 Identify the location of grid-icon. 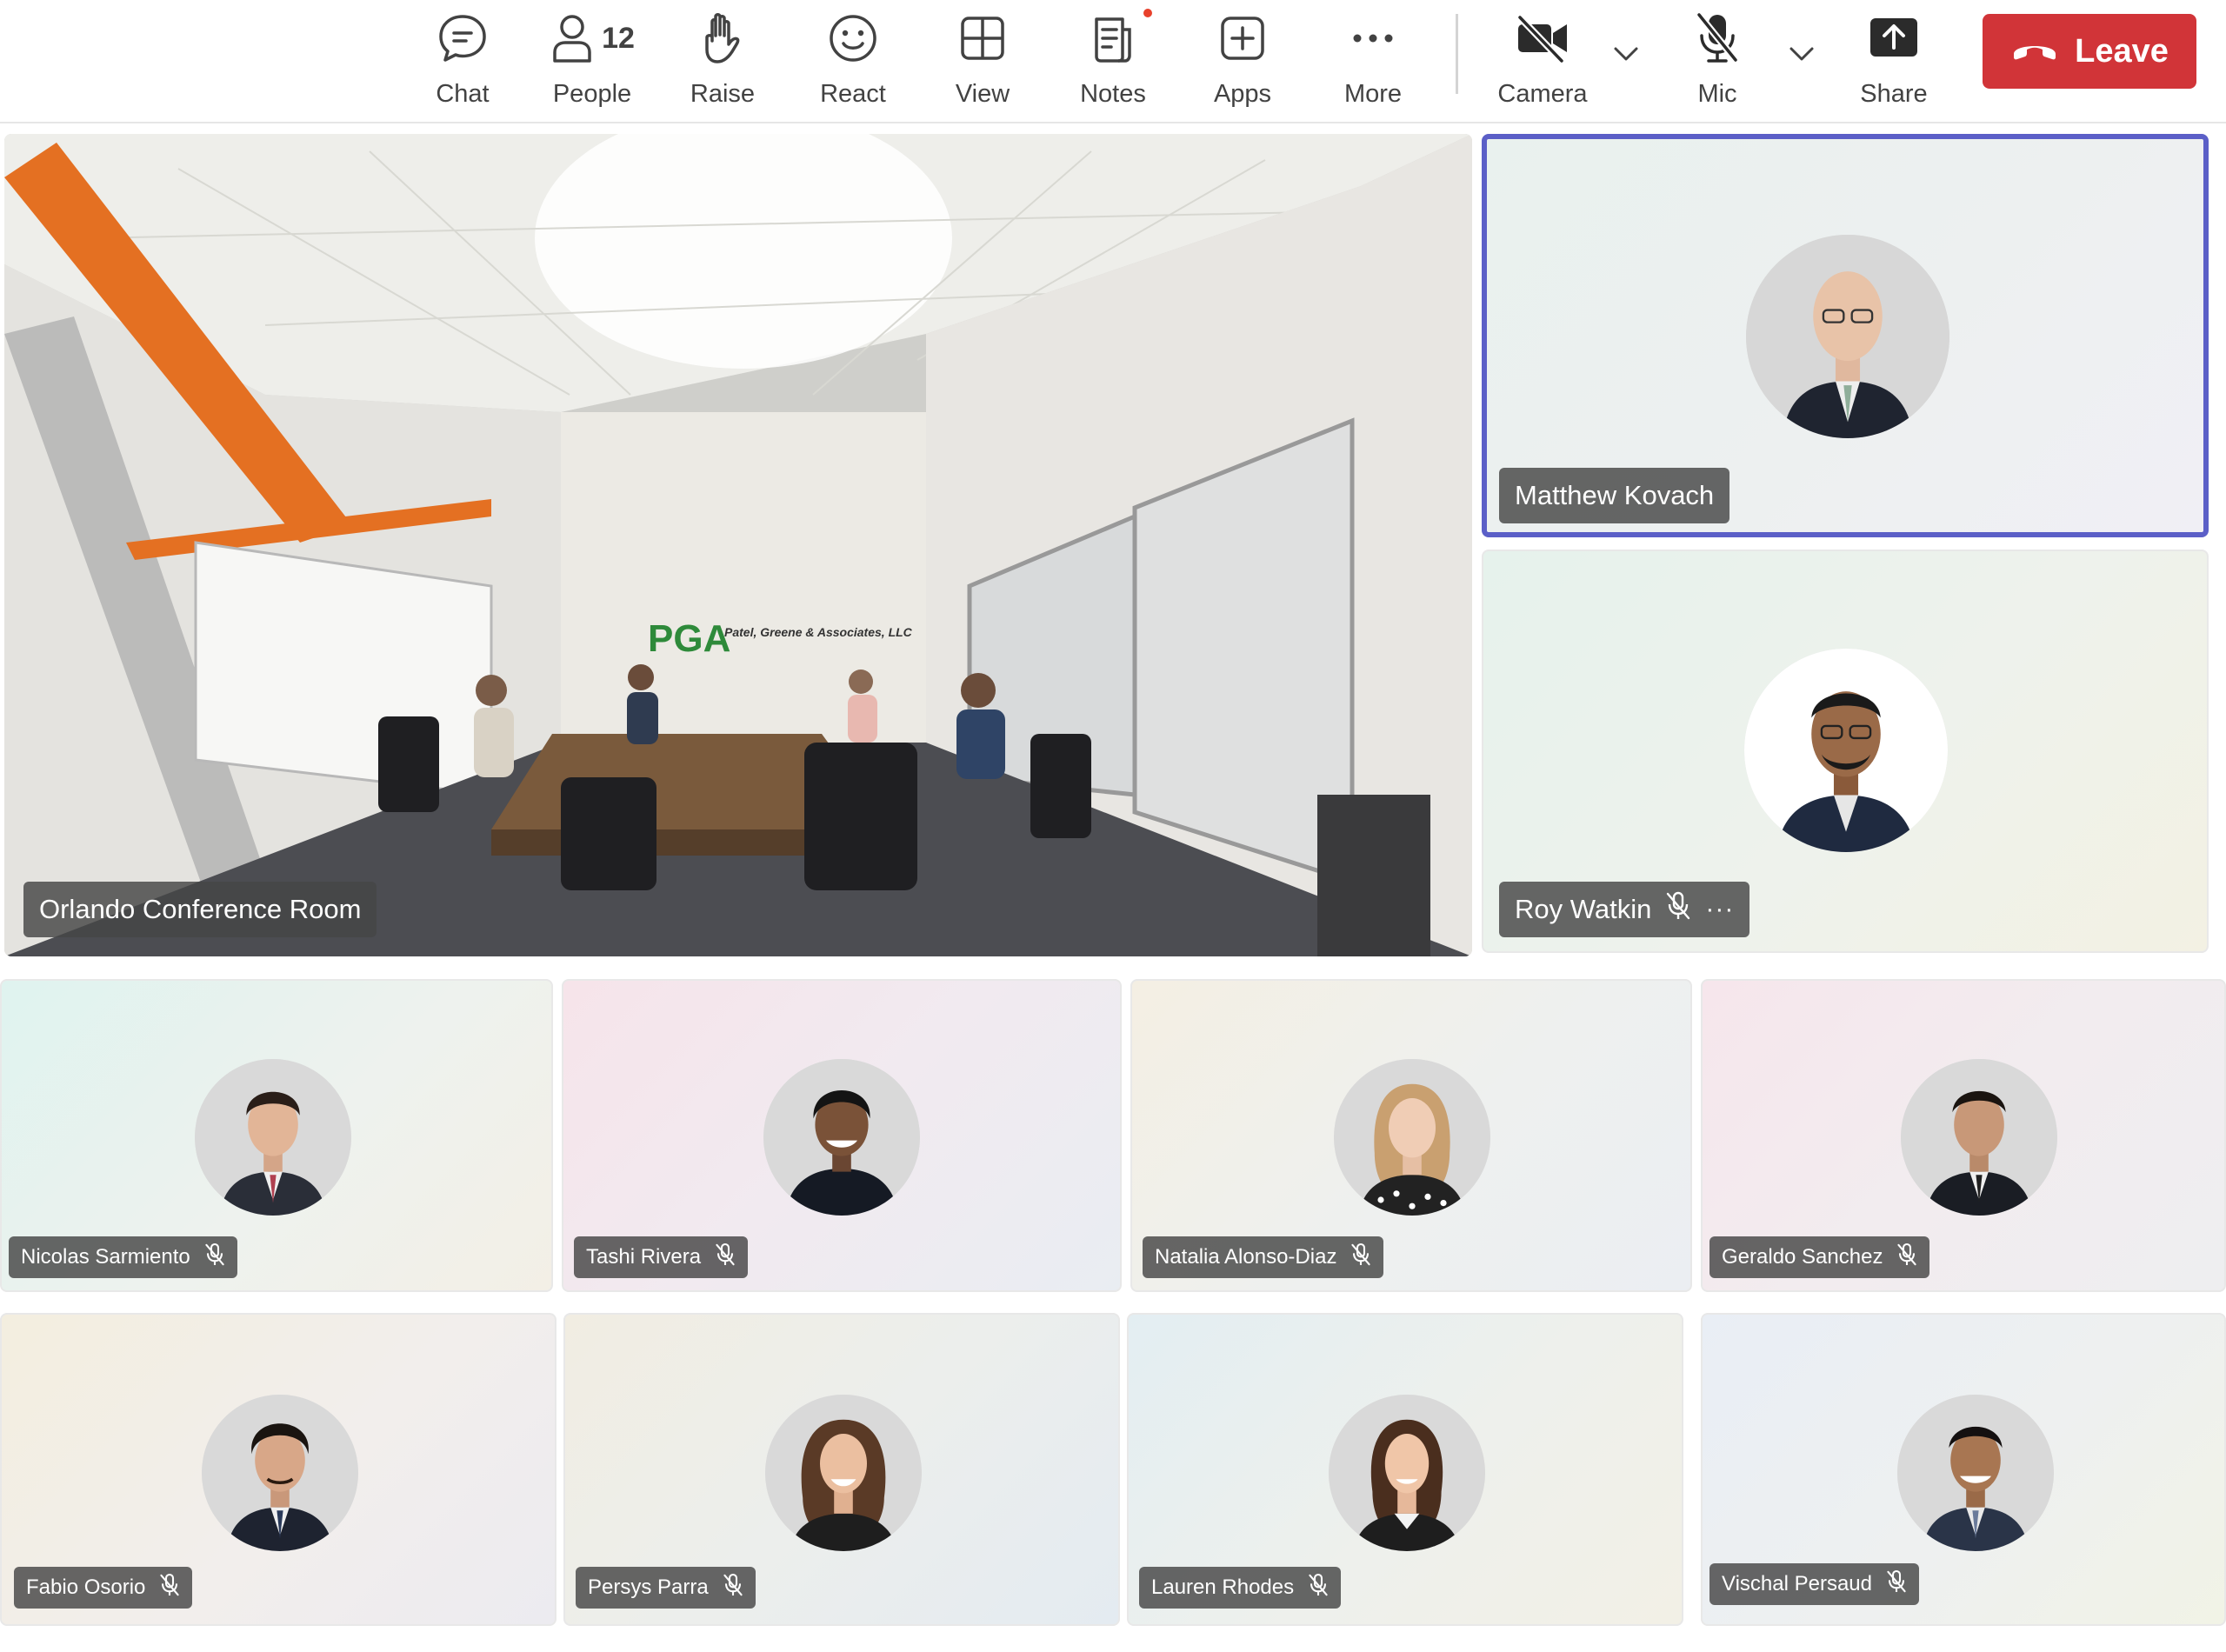
(982, 38).